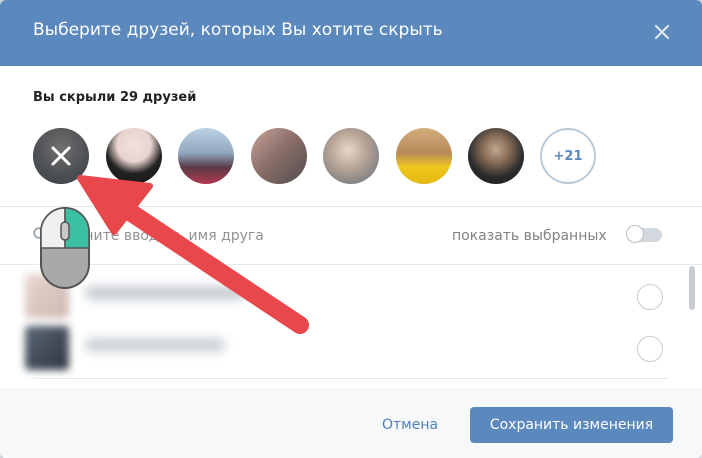  Describe the element at coordinates (571, 425) in the screenshot. I see `save-changes-button: Сохранить изменения` at that location.